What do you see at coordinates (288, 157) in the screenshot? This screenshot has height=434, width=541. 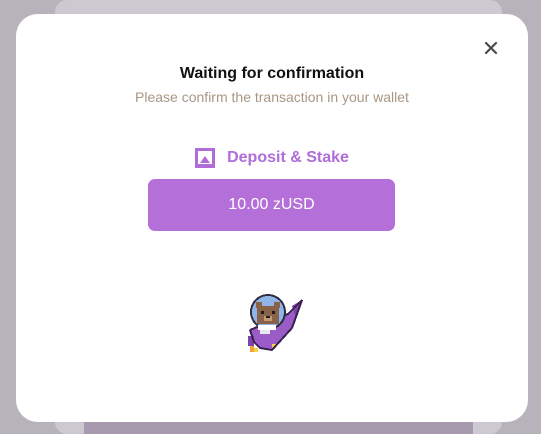 I see `action-label: Deposit & Stake` at bounding box center [288, 157].